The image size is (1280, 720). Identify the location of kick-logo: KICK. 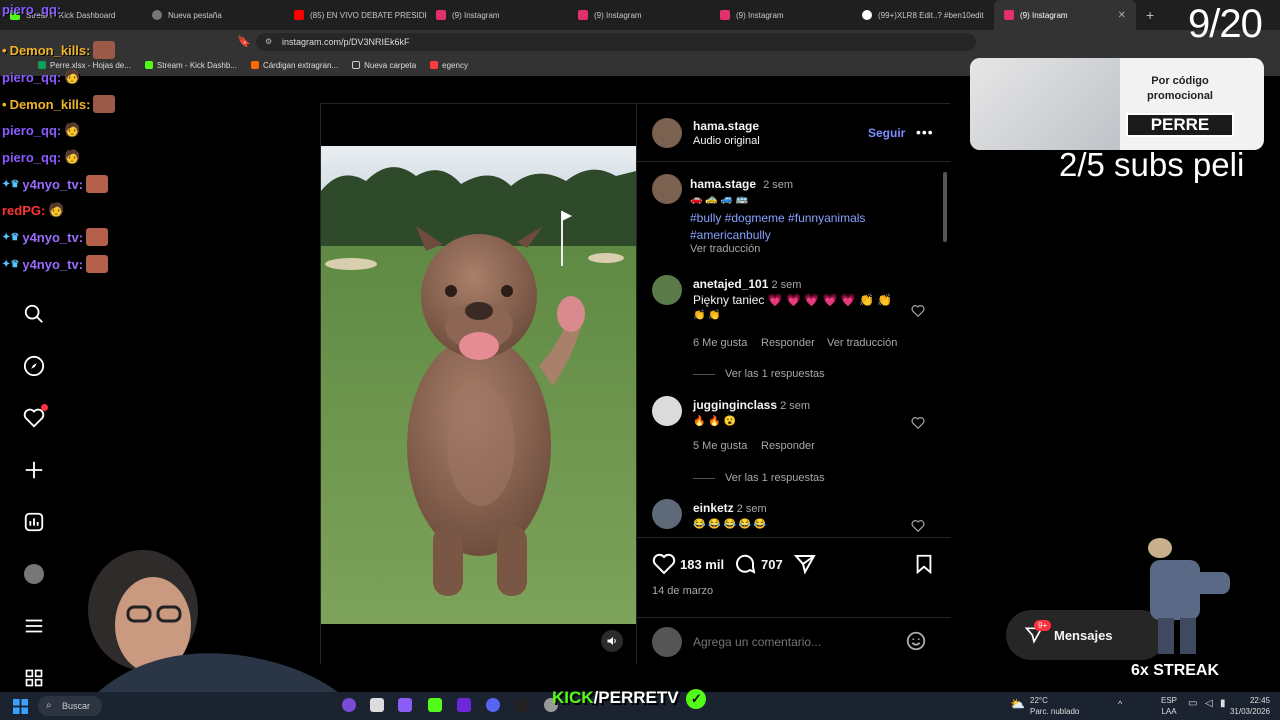
(573, 697).